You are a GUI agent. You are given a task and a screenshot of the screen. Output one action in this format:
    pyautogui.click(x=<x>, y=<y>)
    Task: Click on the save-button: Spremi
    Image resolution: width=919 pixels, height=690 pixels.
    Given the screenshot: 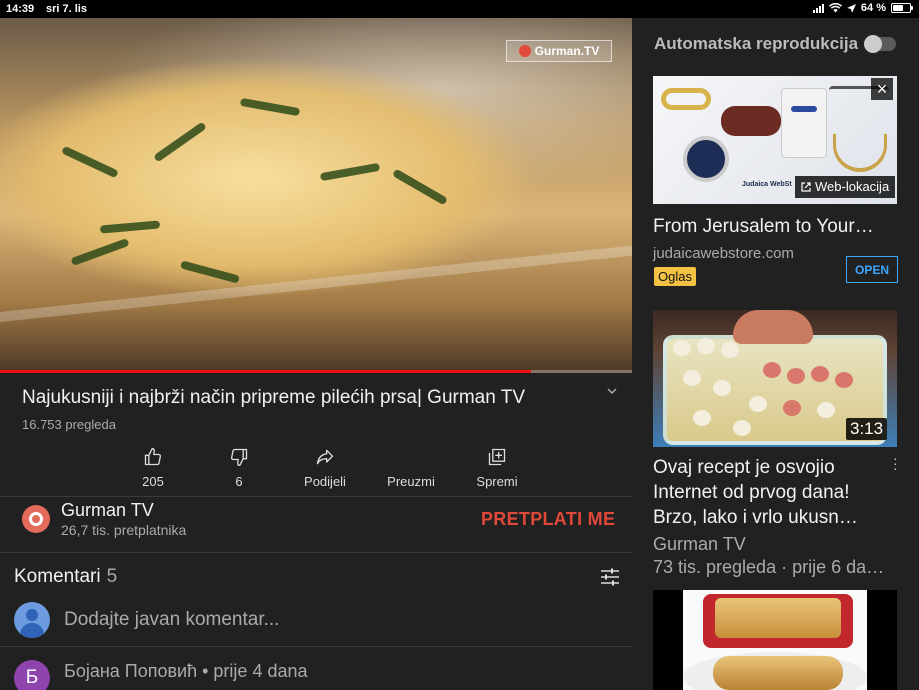 What is the action you would take?
    pyautogui.click(x=497, y=467)
    